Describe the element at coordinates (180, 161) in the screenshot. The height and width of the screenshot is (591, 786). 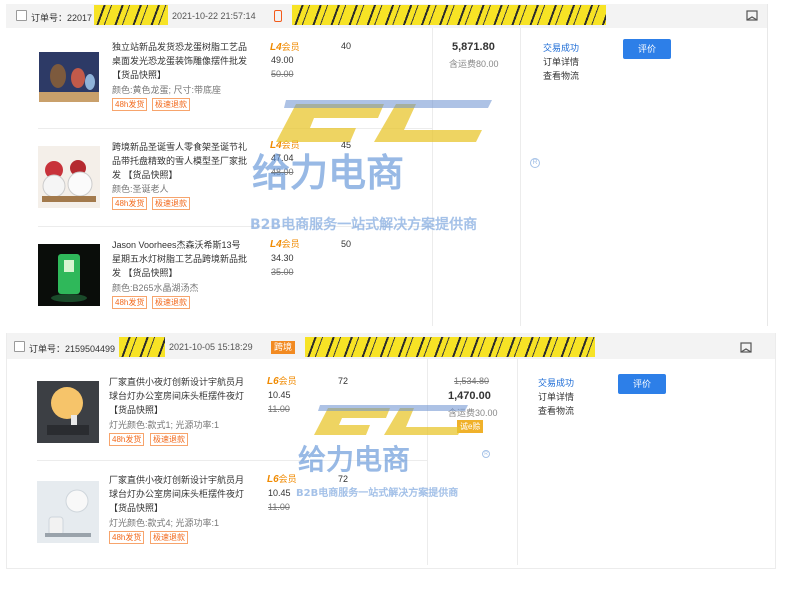
I see `product-title: 跨境新品圣诞雪人零食架圣诞节礼品带托盘精致的雪人模型圣厂家批发 【货品快照】` at that location.